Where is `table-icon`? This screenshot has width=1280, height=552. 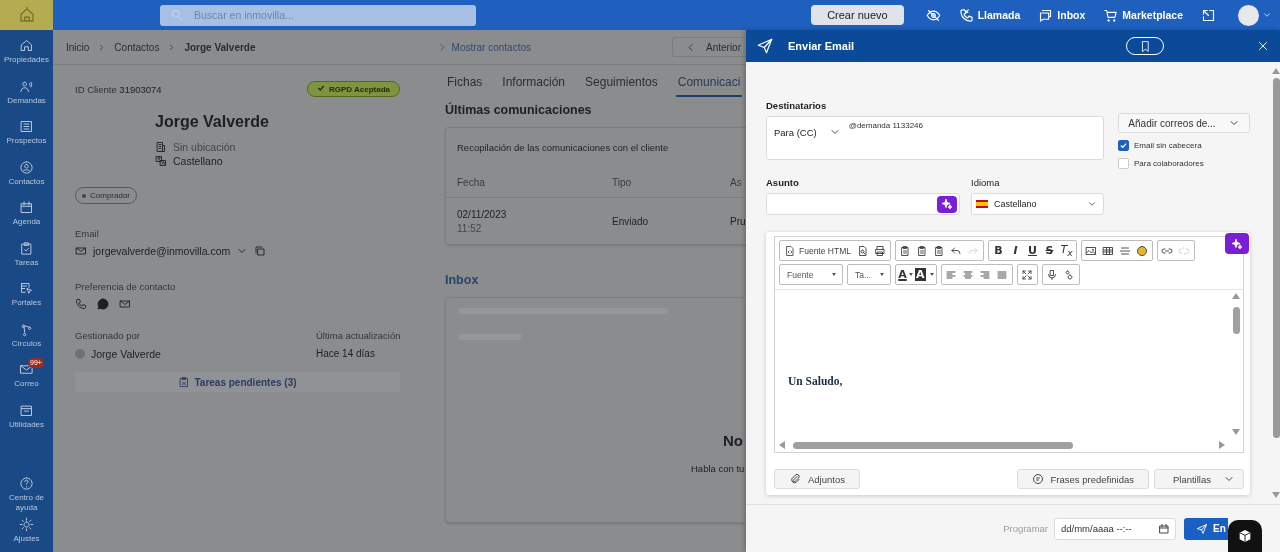
table-icon is located at coordinates (1108, 250).